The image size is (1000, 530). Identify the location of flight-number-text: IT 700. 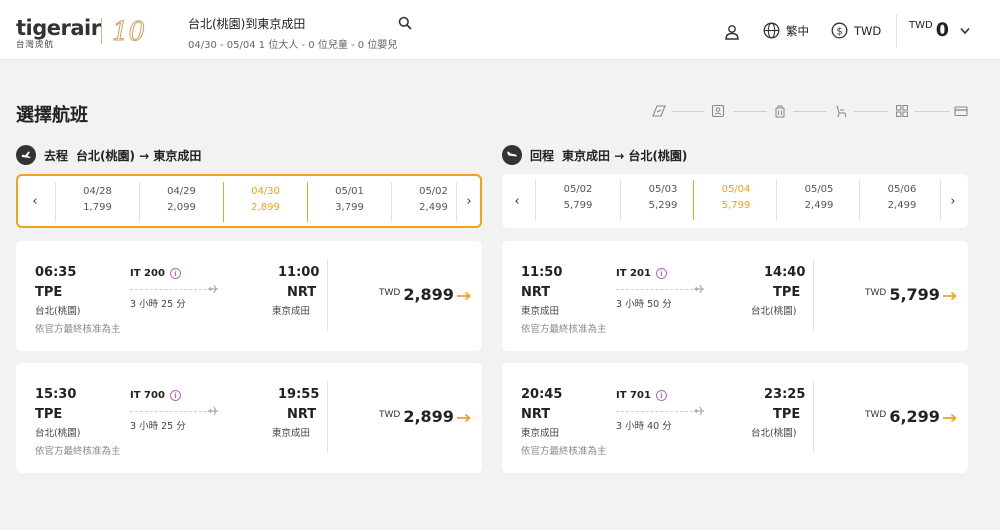
(147, 395).